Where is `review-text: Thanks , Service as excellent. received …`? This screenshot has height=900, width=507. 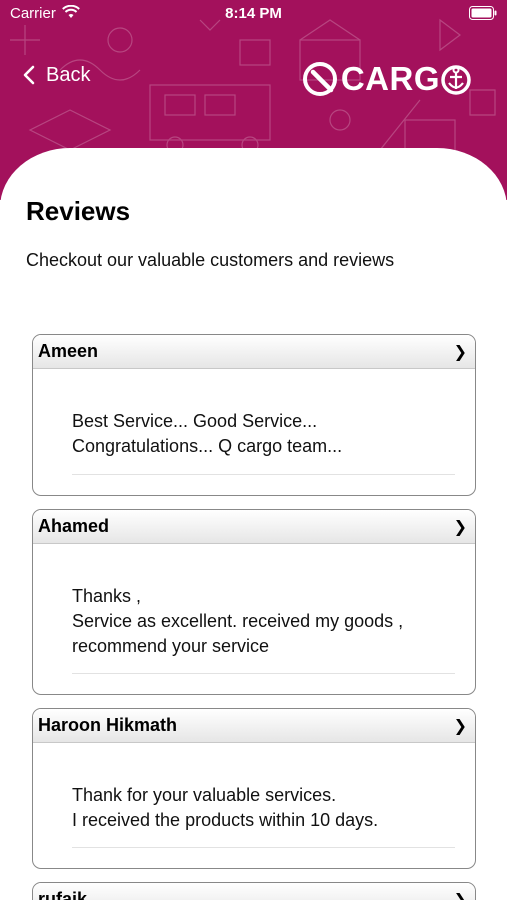
review-text: Thanks , Service as excellent. received … is located at coordinates (254, 601).